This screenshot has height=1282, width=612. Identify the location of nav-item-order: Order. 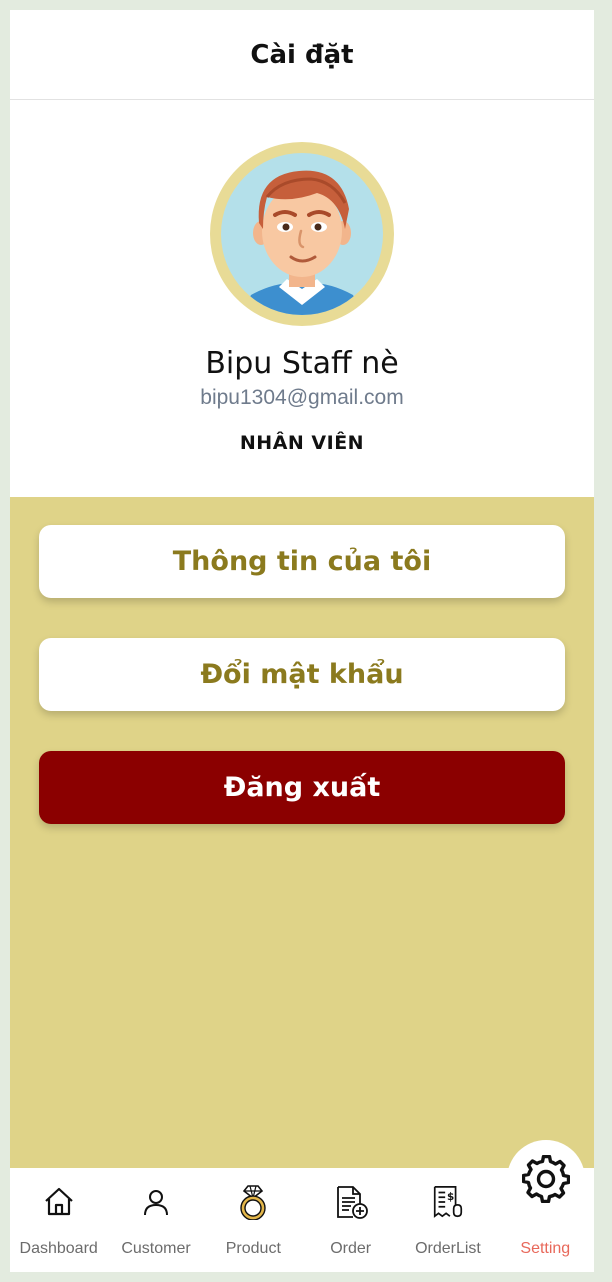
(350, 1220).